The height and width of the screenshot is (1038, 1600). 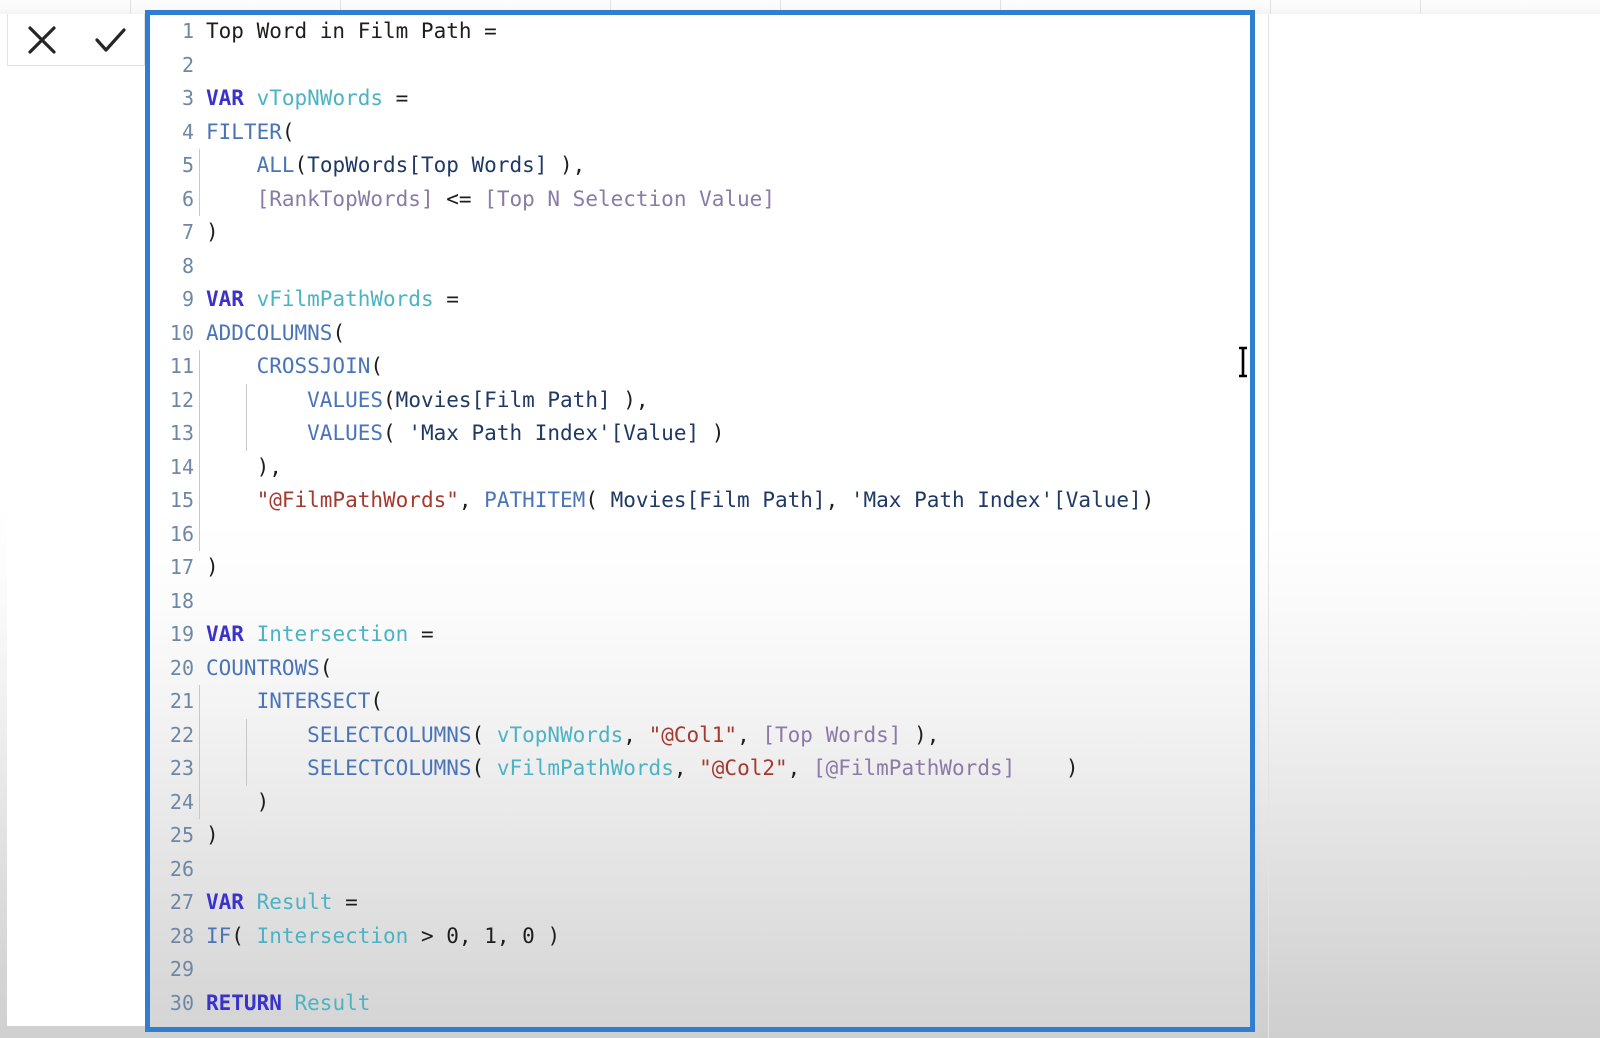 I want to click on line-number: 28, so click(x=181, y=935).